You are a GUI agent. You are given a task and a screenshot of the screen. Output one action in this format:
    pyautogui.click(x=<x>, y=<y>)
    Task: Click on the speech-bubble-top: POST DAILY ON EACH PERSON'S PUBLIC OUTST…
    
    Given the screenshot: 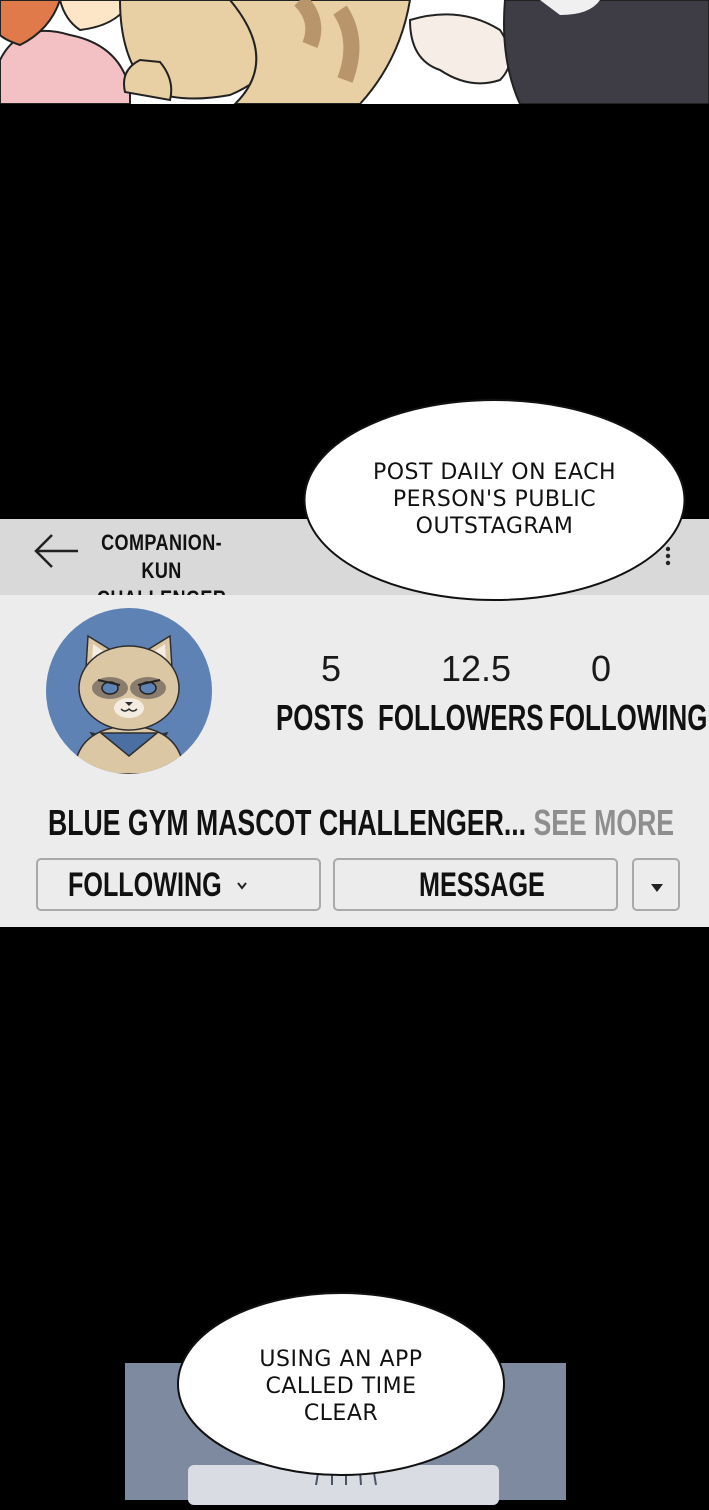 What is the action you would take?
    pyautogui.click(x=494, y=500)
    